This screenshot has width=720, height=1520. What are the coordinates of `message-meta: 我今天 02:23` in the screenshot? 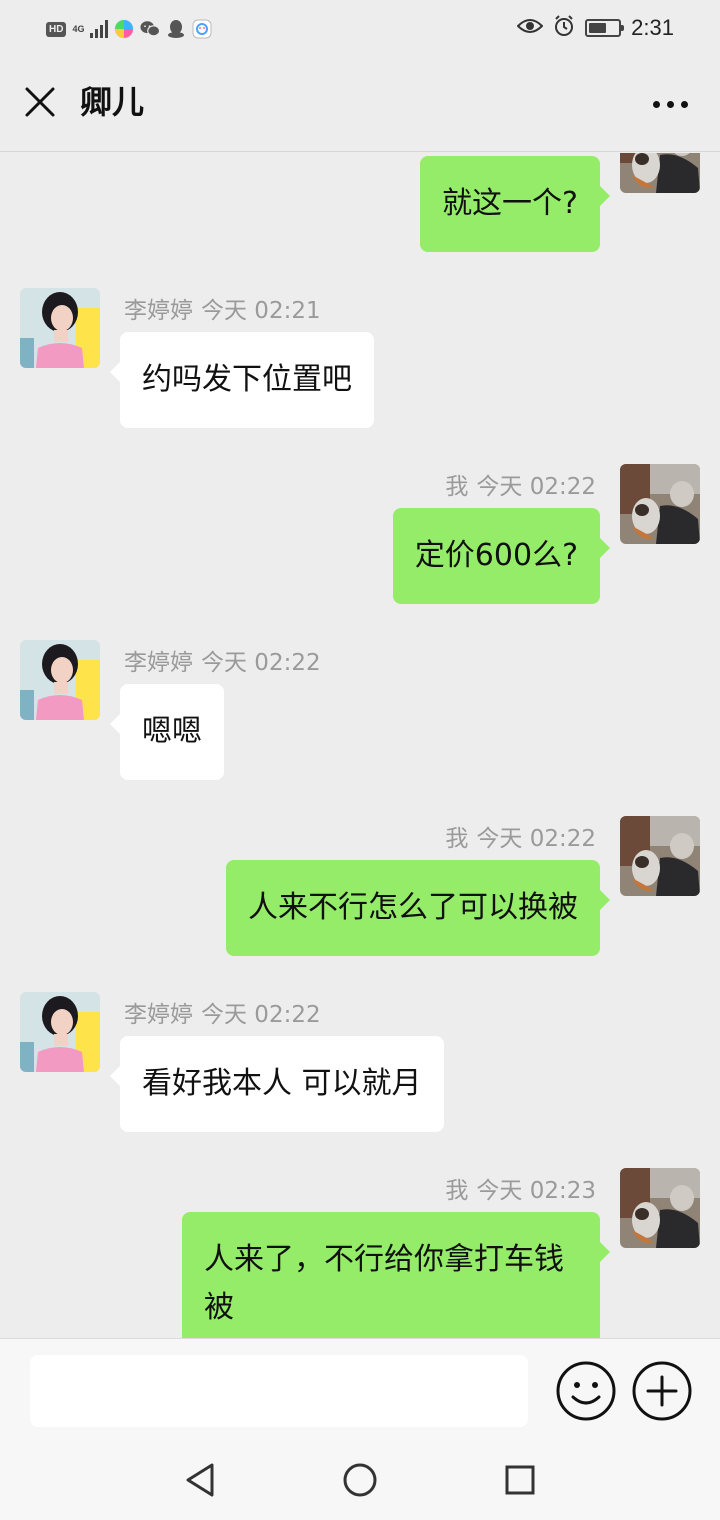 It's located at (520, 1191).